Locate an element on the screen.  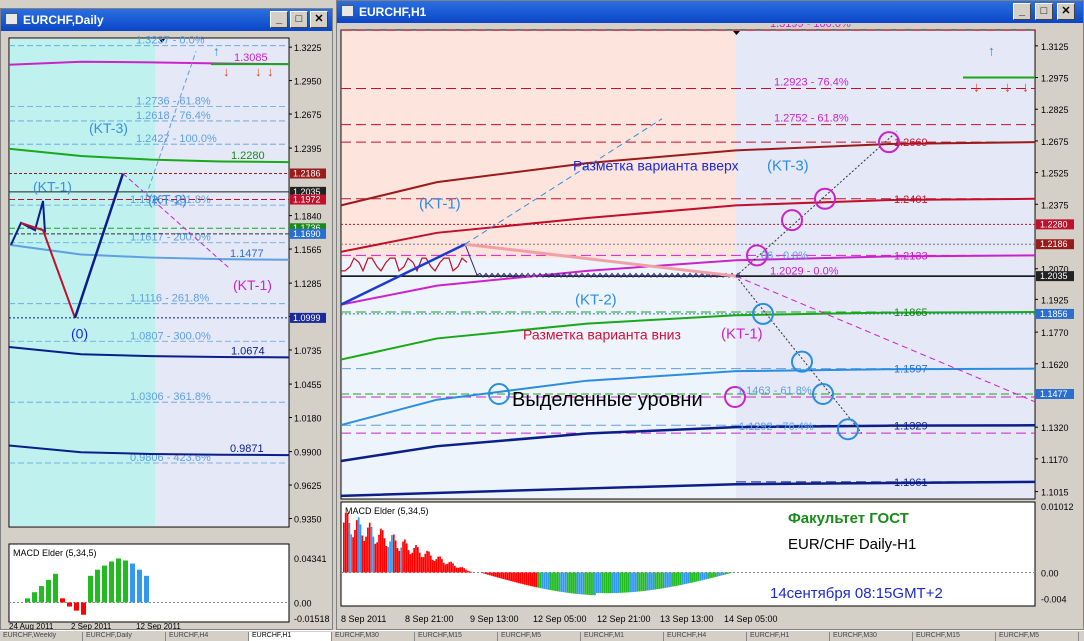
h1-datetime-label: 14сентября 08:15GMT+2 is located at coordinates (856, 593).